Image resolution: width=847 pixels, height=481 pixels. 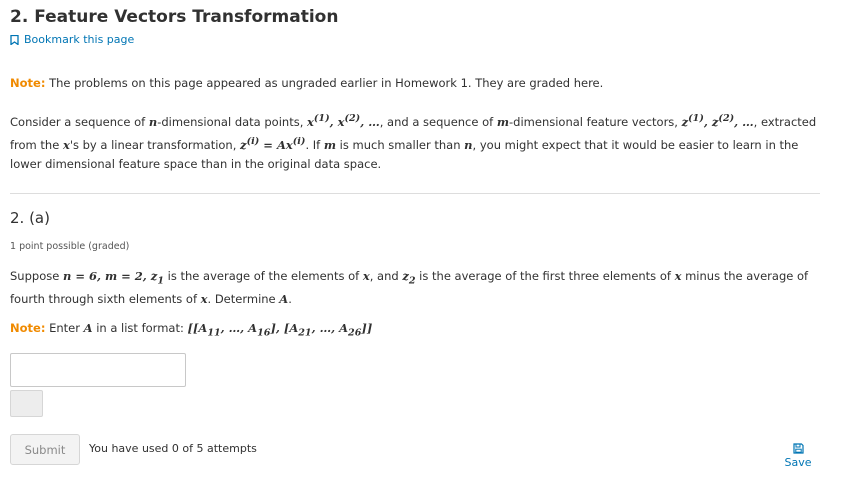 I want to click on desc-text: . If, so click(x=314, y=144).